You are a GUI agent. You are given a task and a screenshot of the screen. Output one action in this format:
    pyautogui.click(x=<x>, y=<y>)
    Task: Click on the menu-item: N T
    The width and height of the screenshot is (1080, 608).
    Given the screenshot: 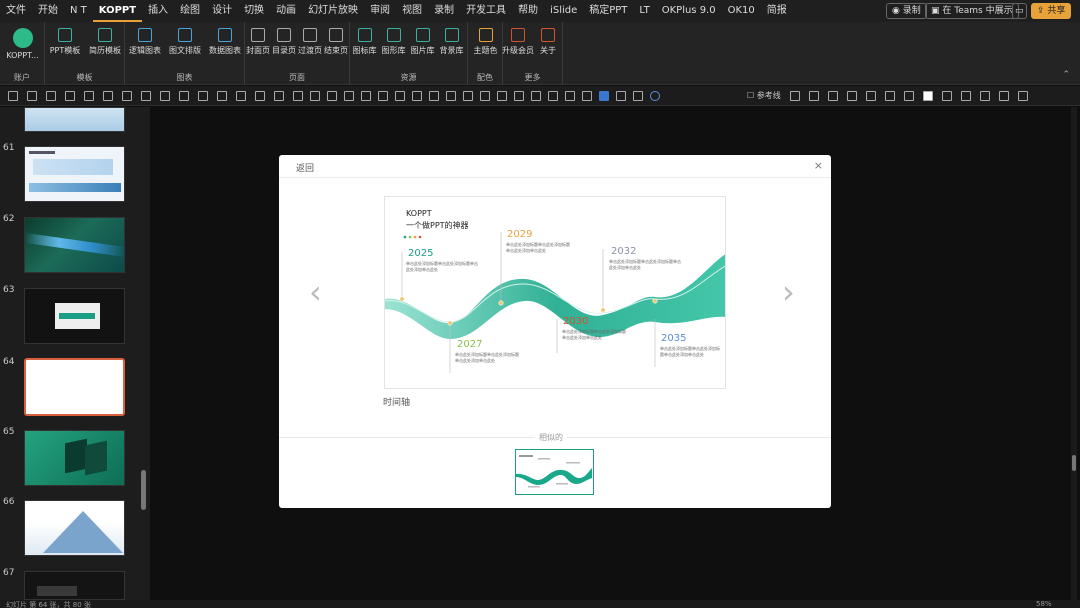 What is the action you would take?
    pyautogui.click(x=78, y=11)
    